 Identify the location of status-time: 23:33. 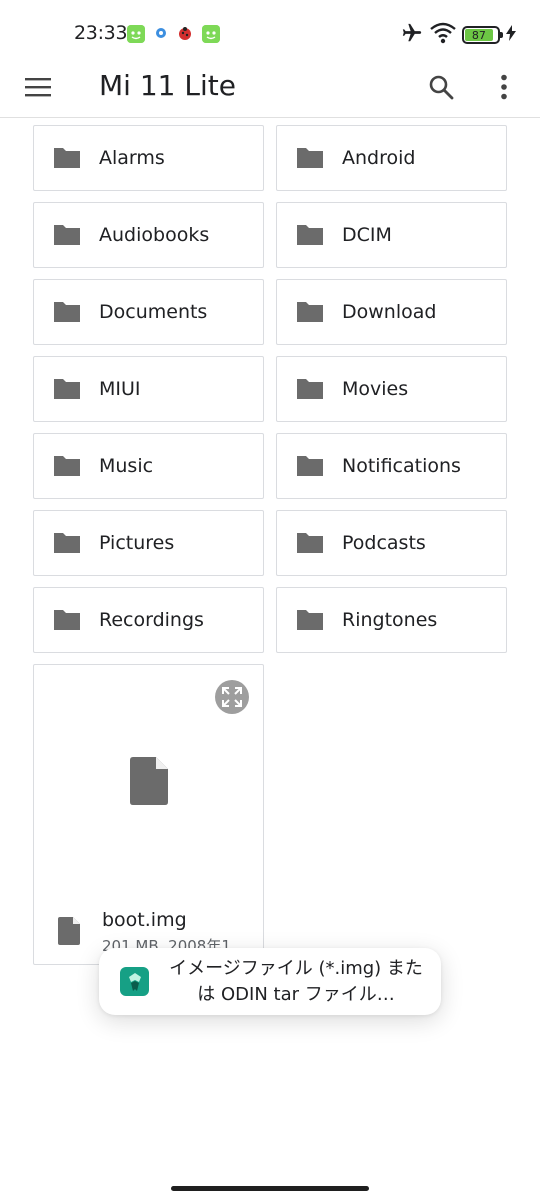
(101, 33).